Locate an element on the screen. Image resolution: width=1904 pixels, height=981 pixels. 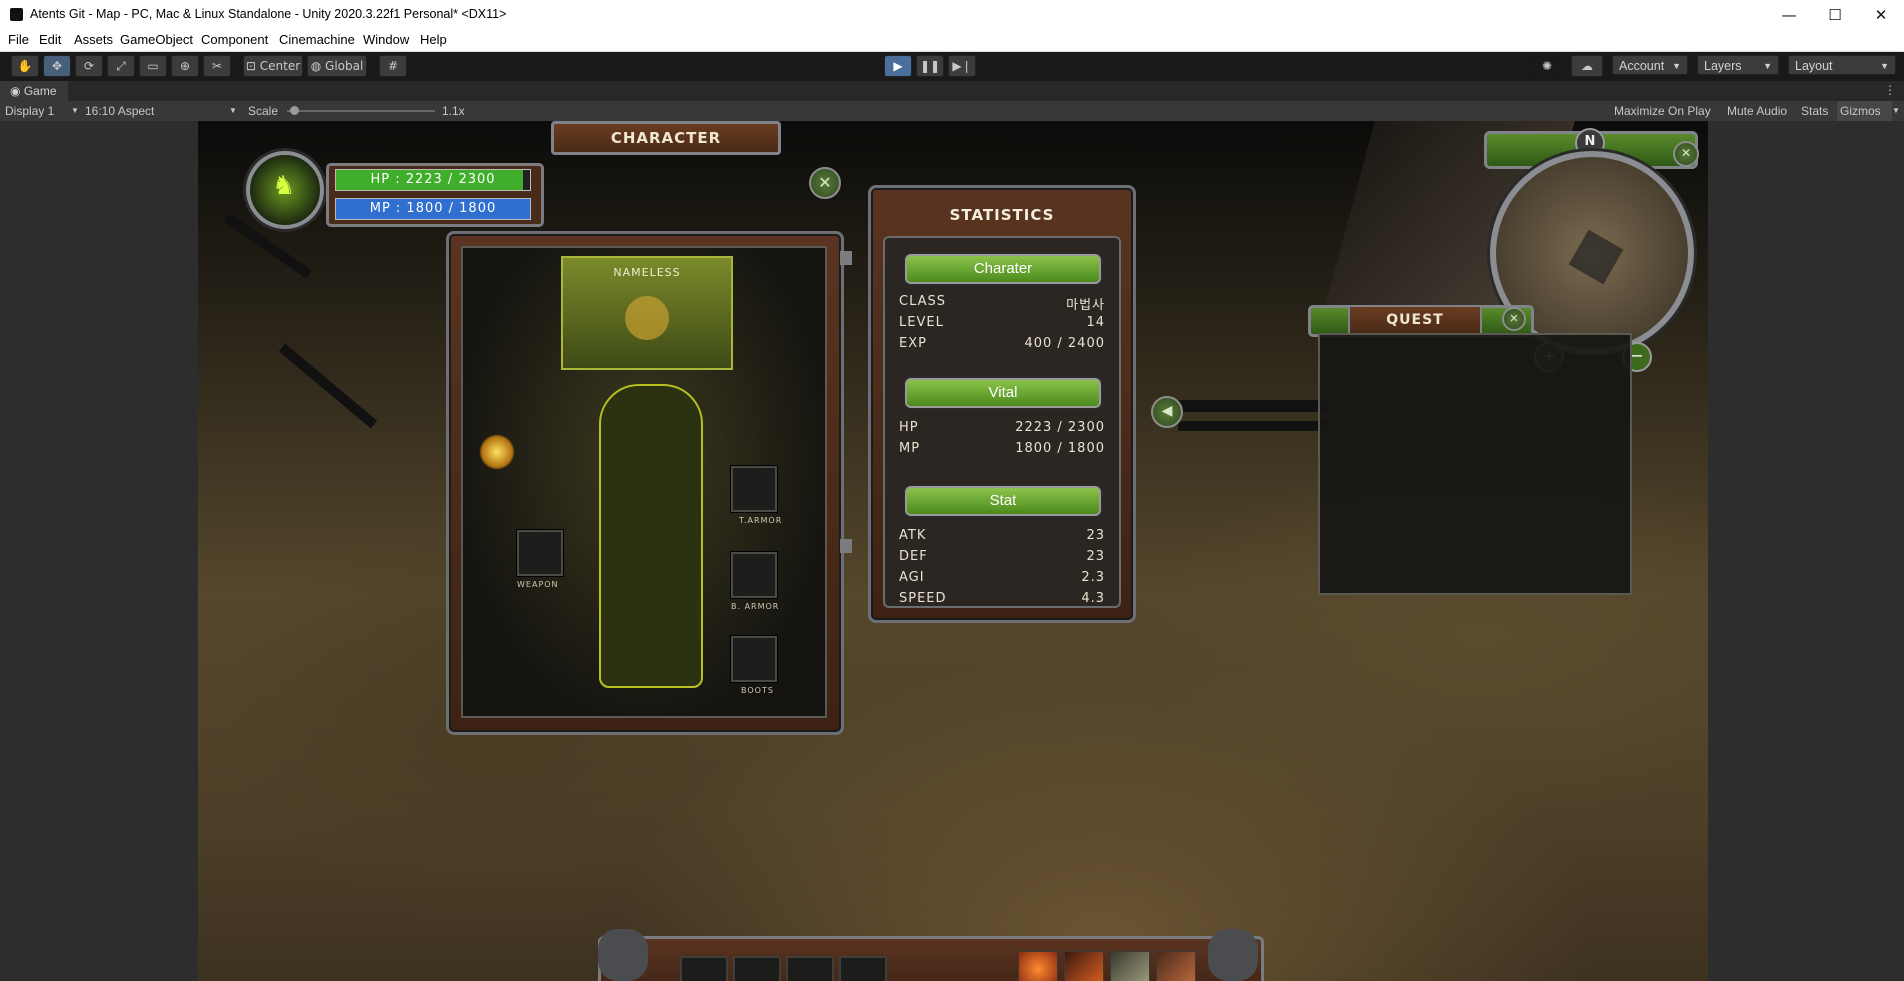
scale-label: Scale is located at coordinates (263, 111).